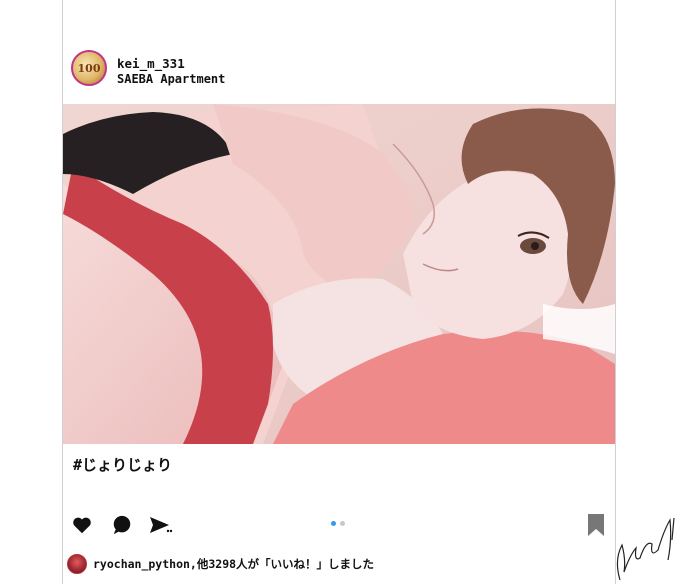 Image resolution: width=680 pixels, height=584 pixels. I want to click on avatar-badge-text: 100, so click(89, 68).